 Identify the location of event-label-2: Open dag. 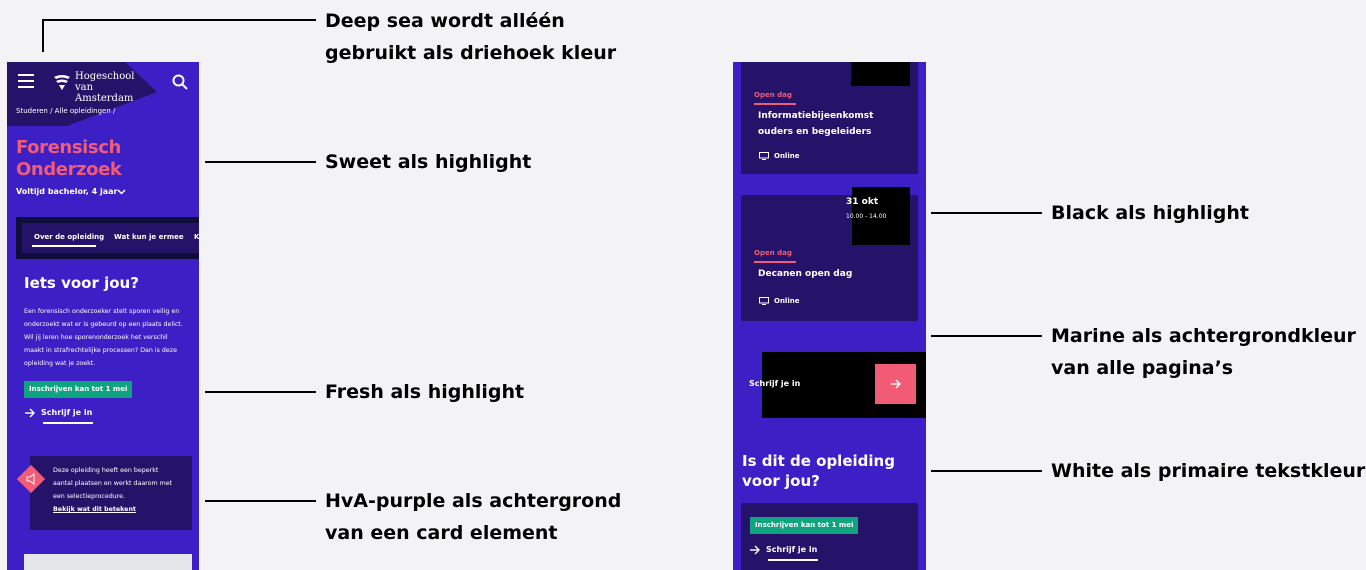
(773, 253).